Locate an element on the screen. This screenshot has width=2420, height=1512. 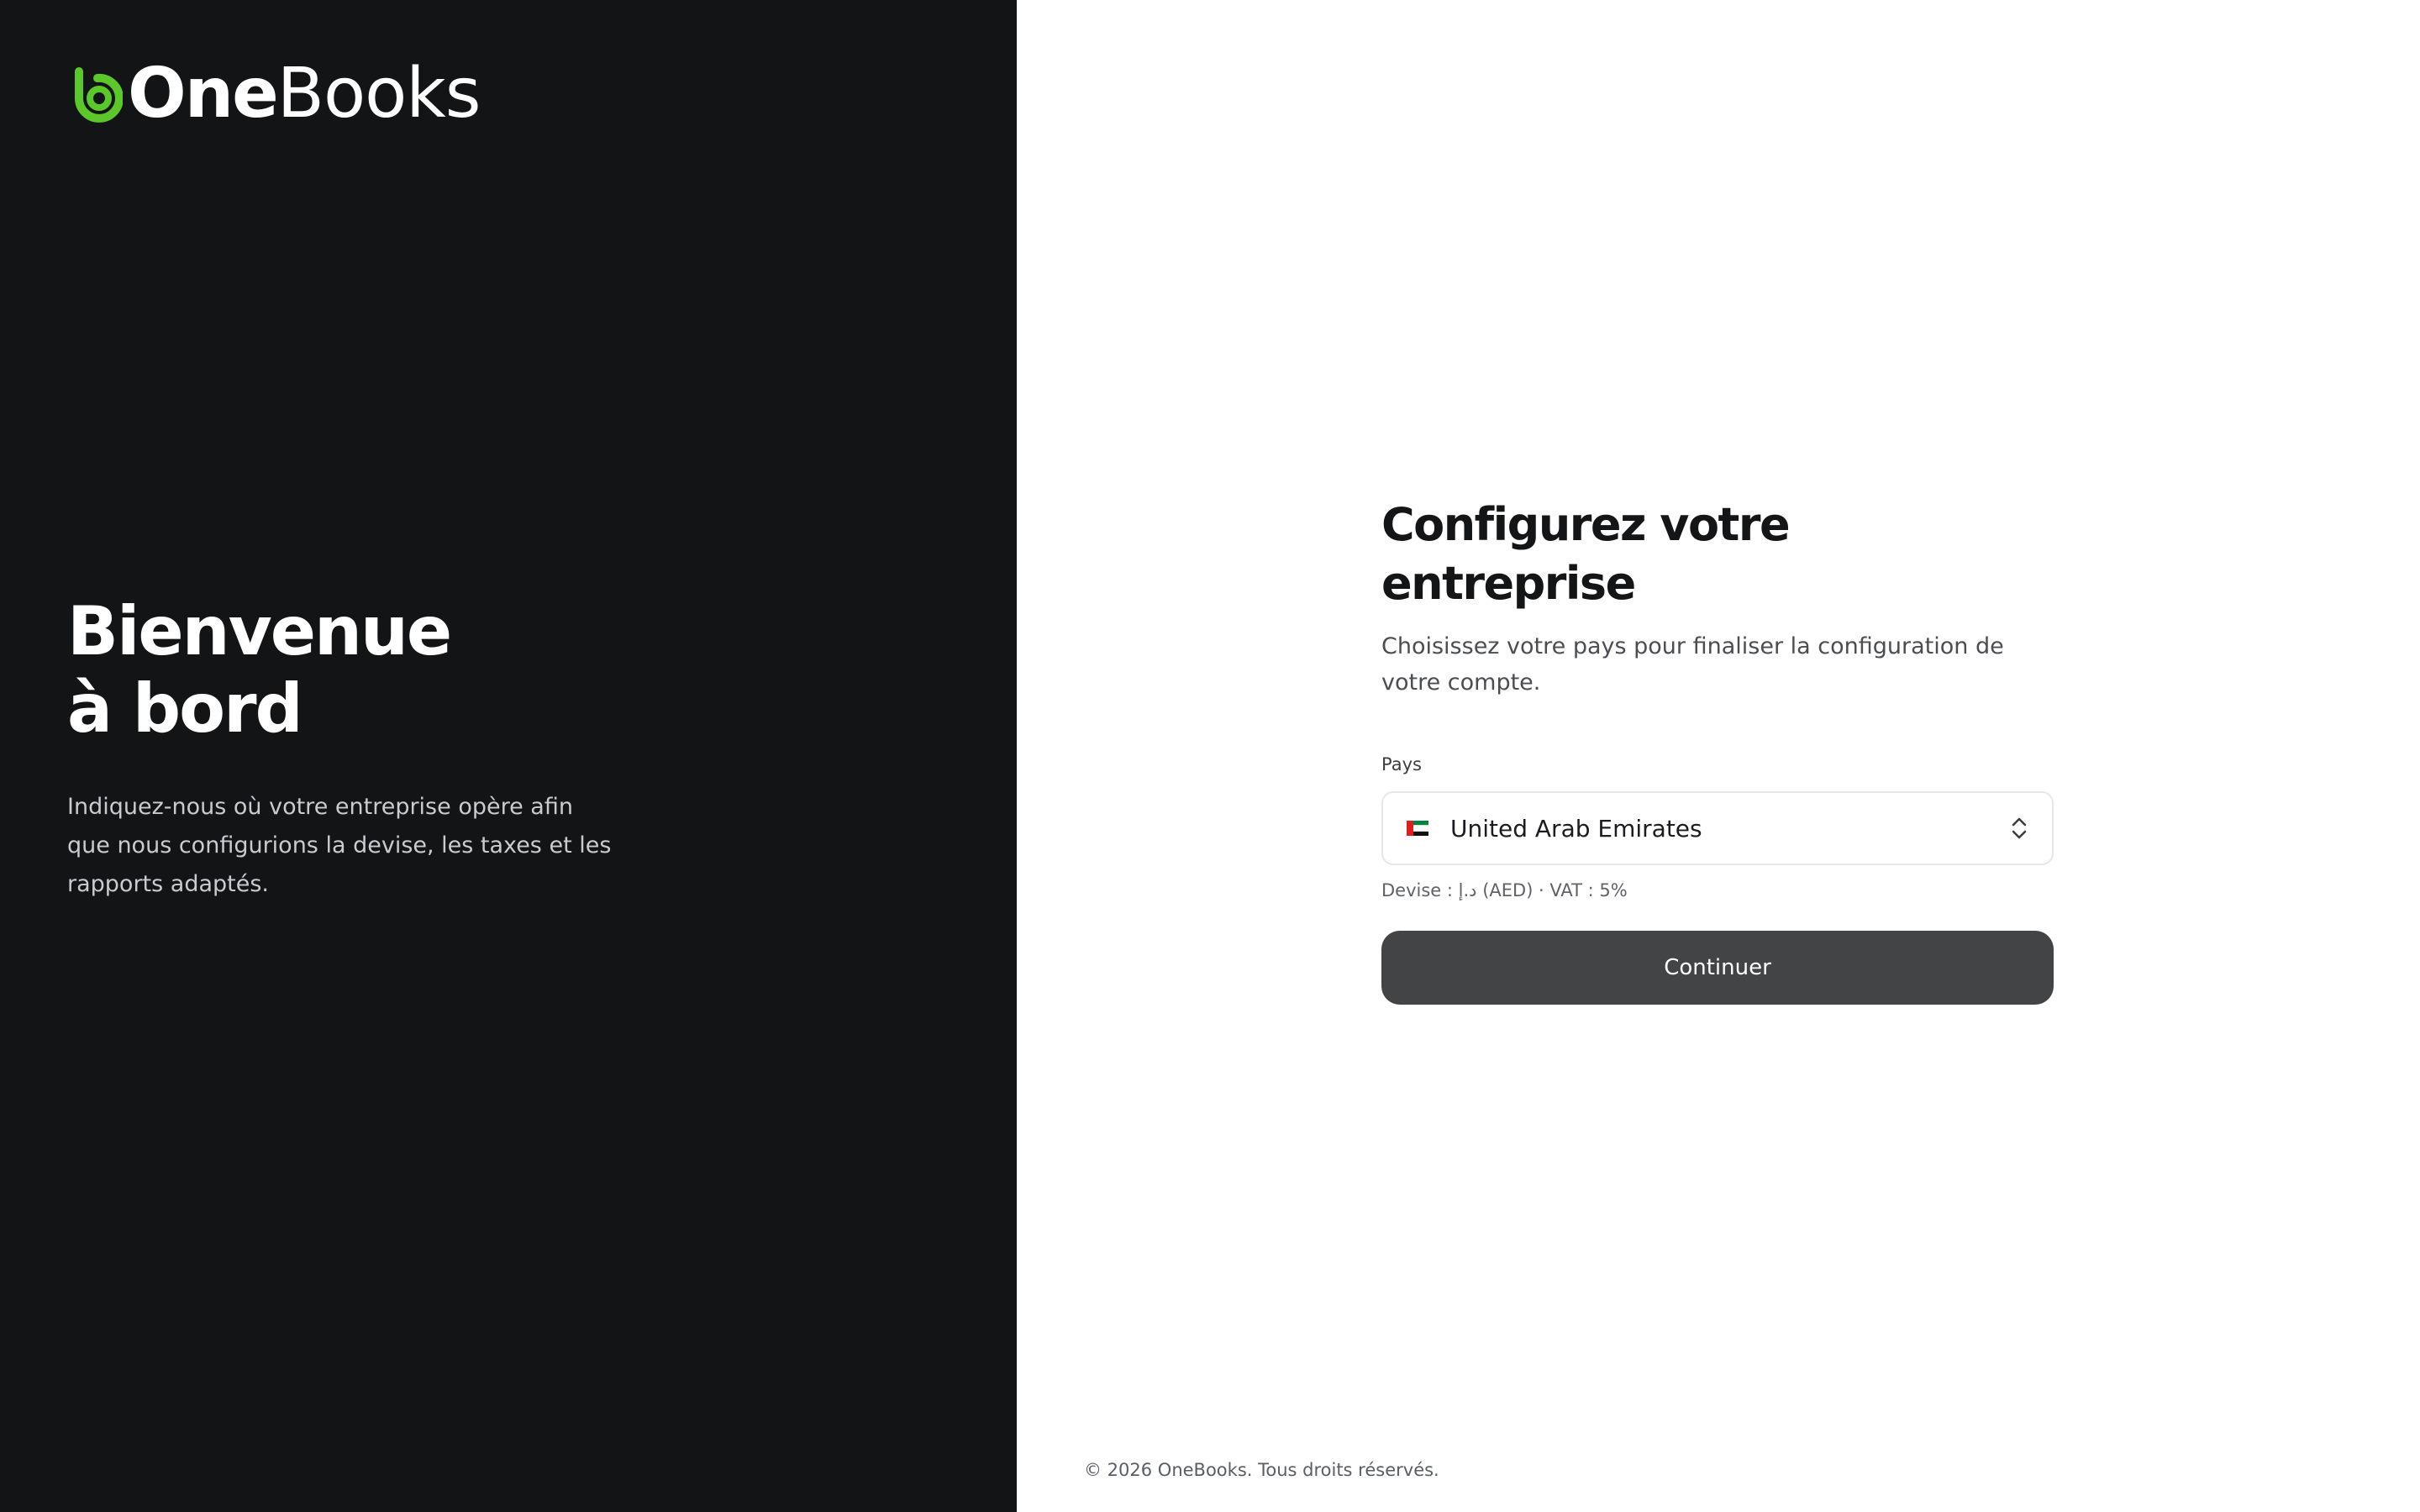
uae-flag-icon is located at coordinates (1417, 828).